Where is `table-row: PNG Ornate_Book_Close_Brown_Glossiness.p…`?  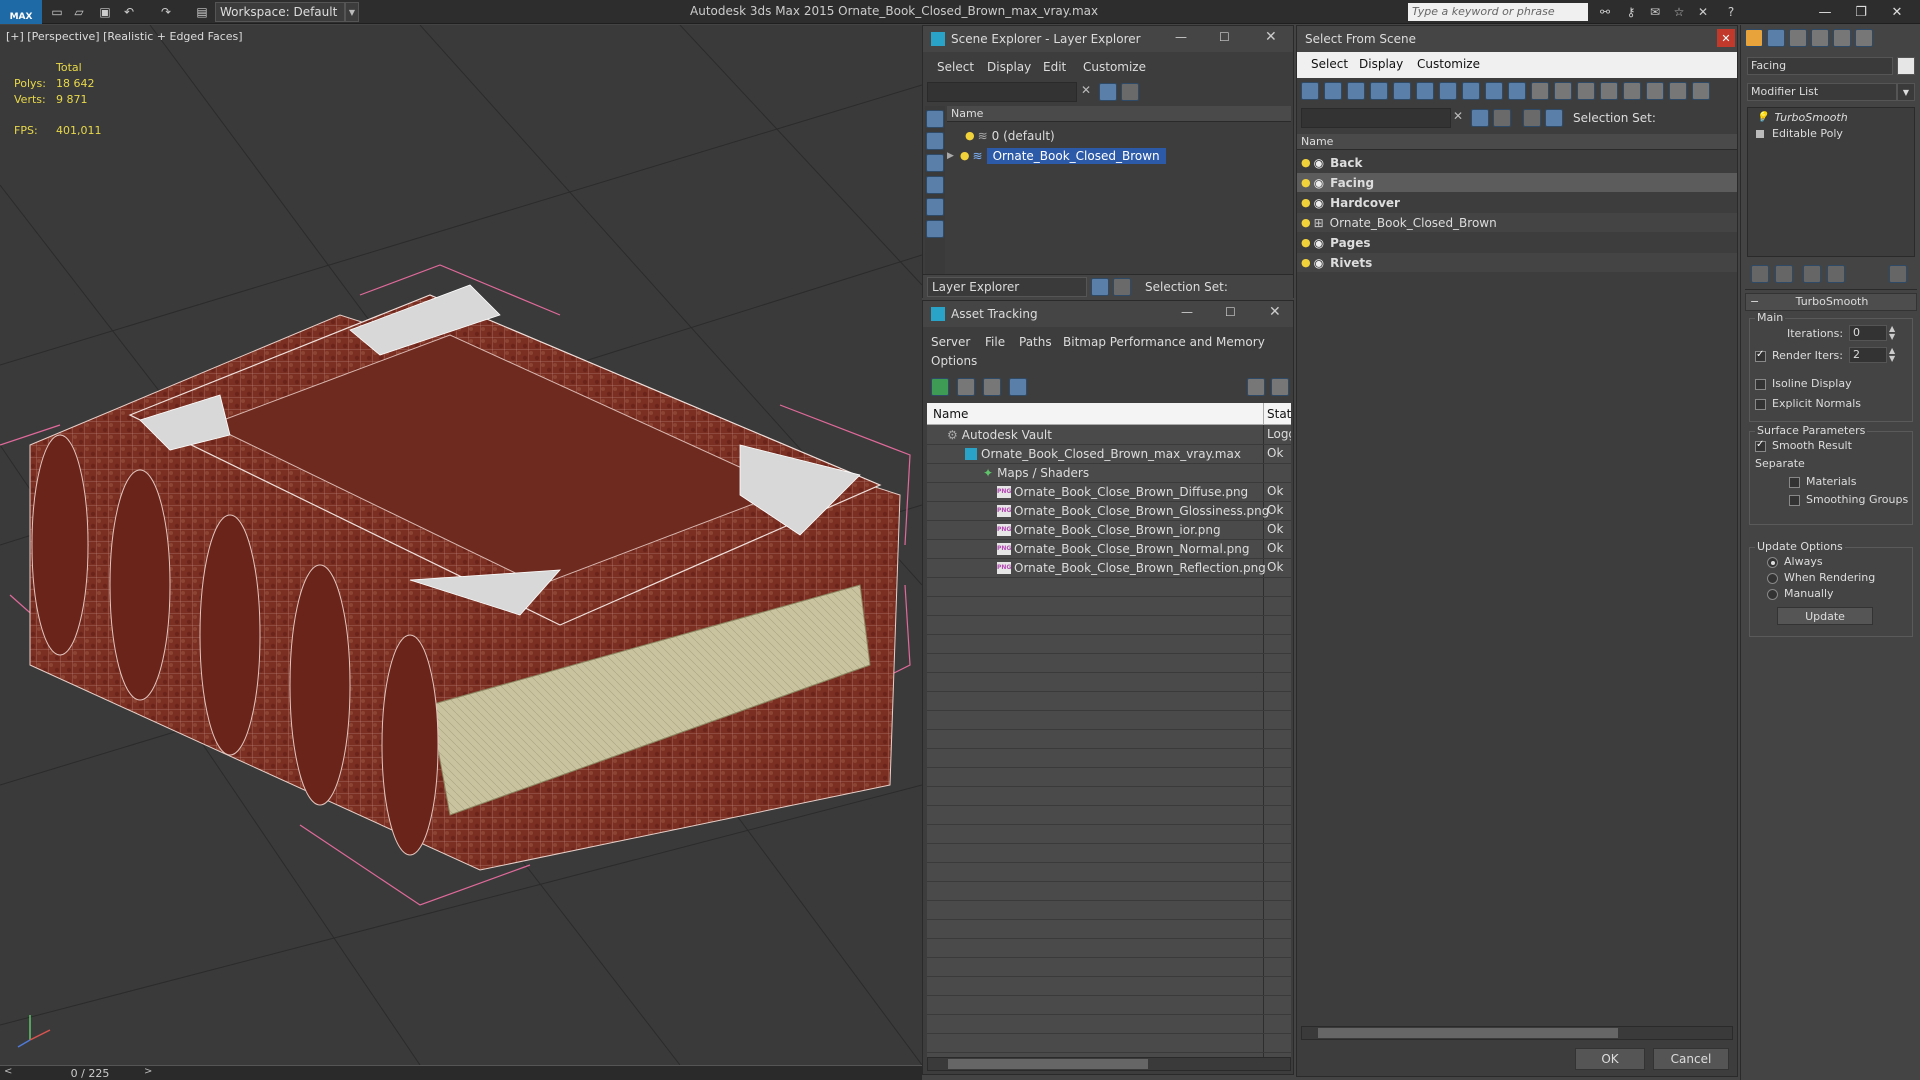 table-row: PNG Ornate_Book_Close_Brown_Glossiness.p… is located at coordinates (1133, 510).